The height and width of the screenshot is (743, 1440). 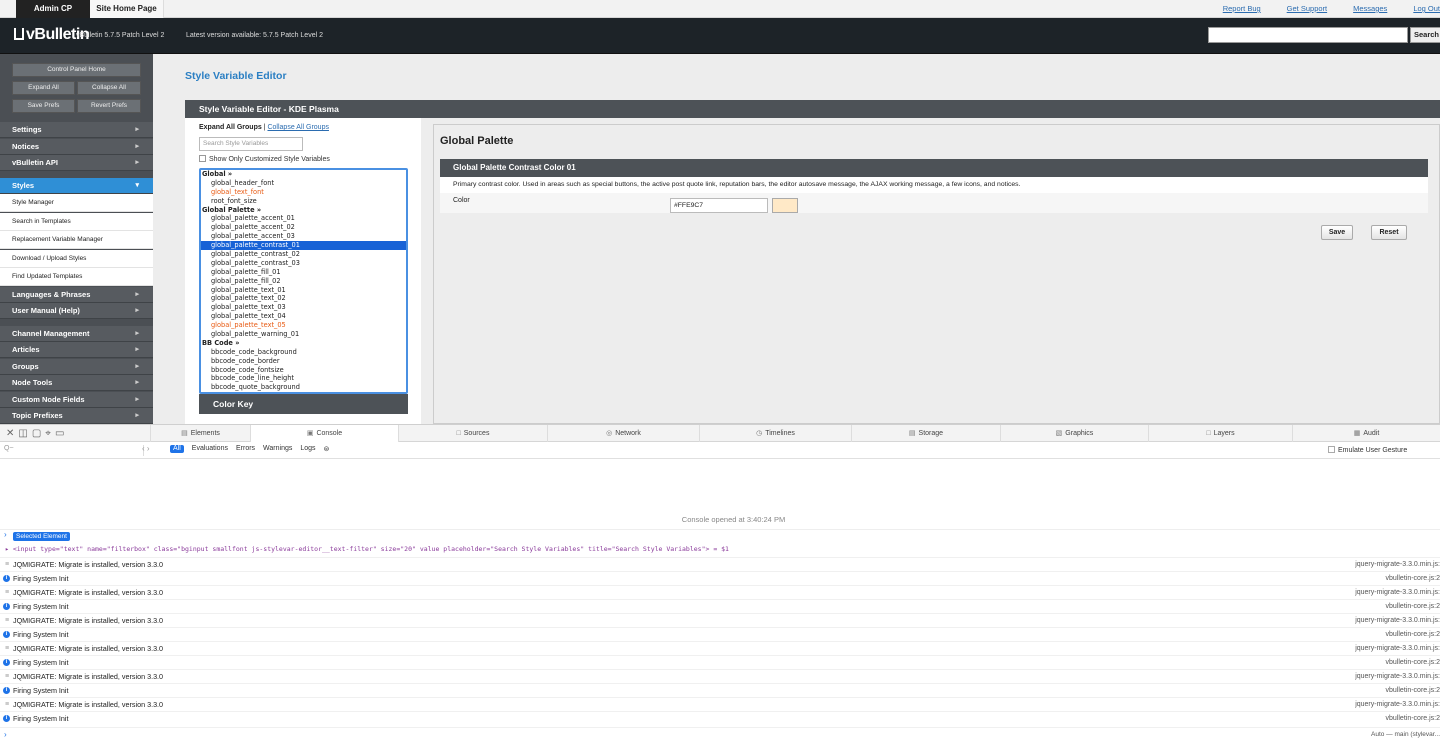 What do you see at coordinates (200, 433) in the screenshot?
I see `devtools-tab-elements: ▤ Elements` at bounding box center [200, 433].